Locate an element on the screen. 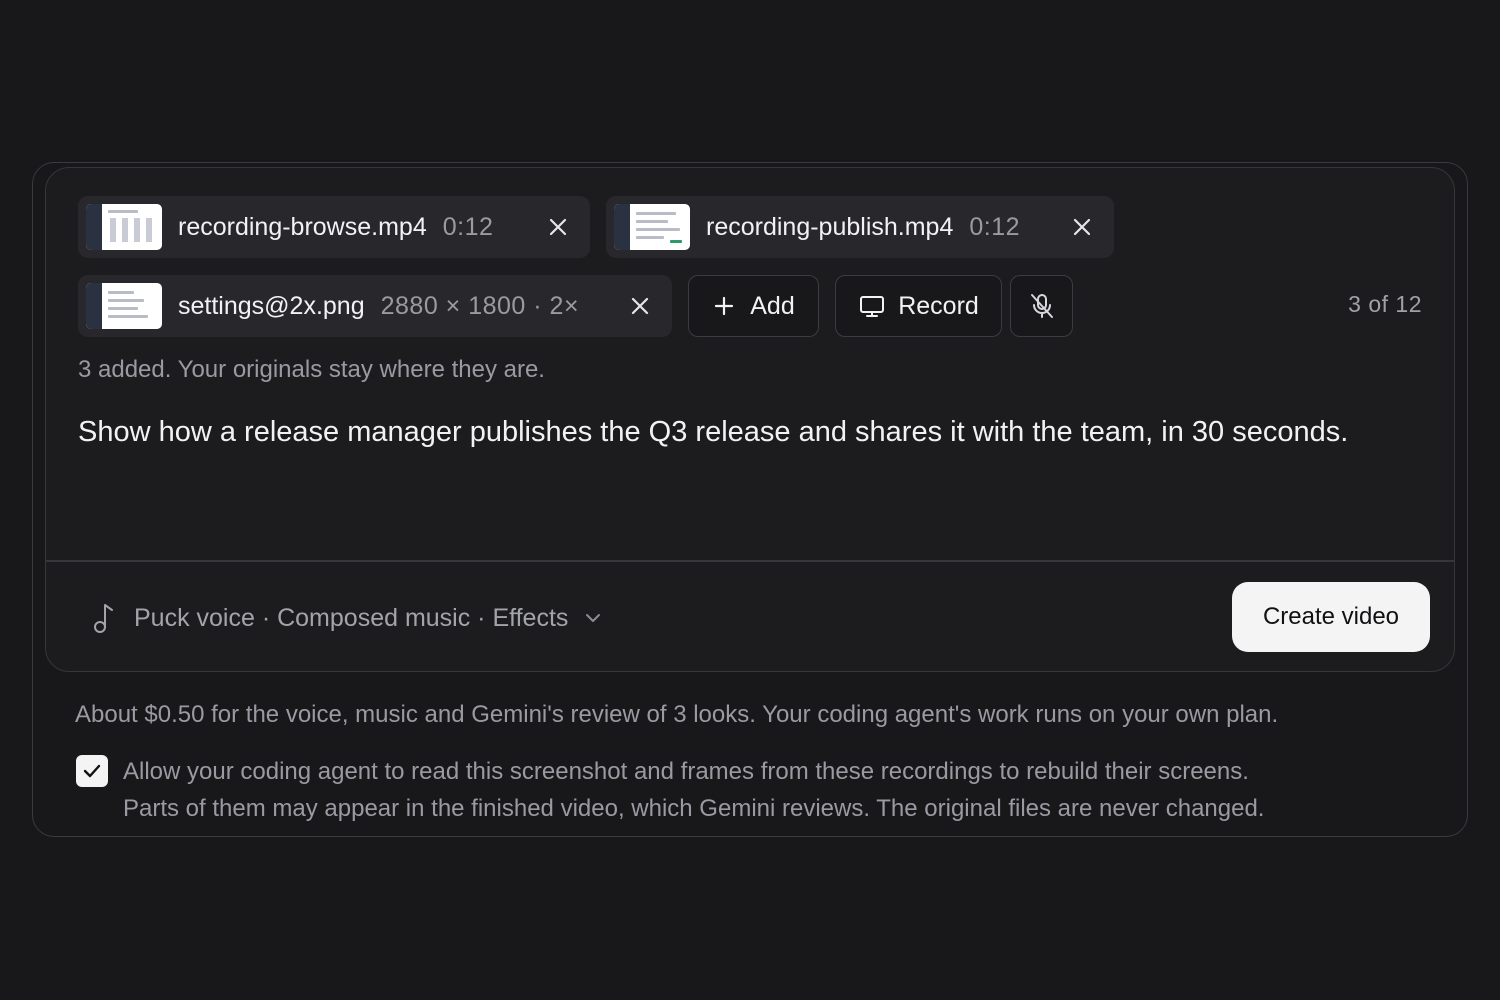 The height and width of the screenshot is (1000, 1500). attachment-chip: recording-browse.mp4 0:12 is located at coordinates (334, 227).